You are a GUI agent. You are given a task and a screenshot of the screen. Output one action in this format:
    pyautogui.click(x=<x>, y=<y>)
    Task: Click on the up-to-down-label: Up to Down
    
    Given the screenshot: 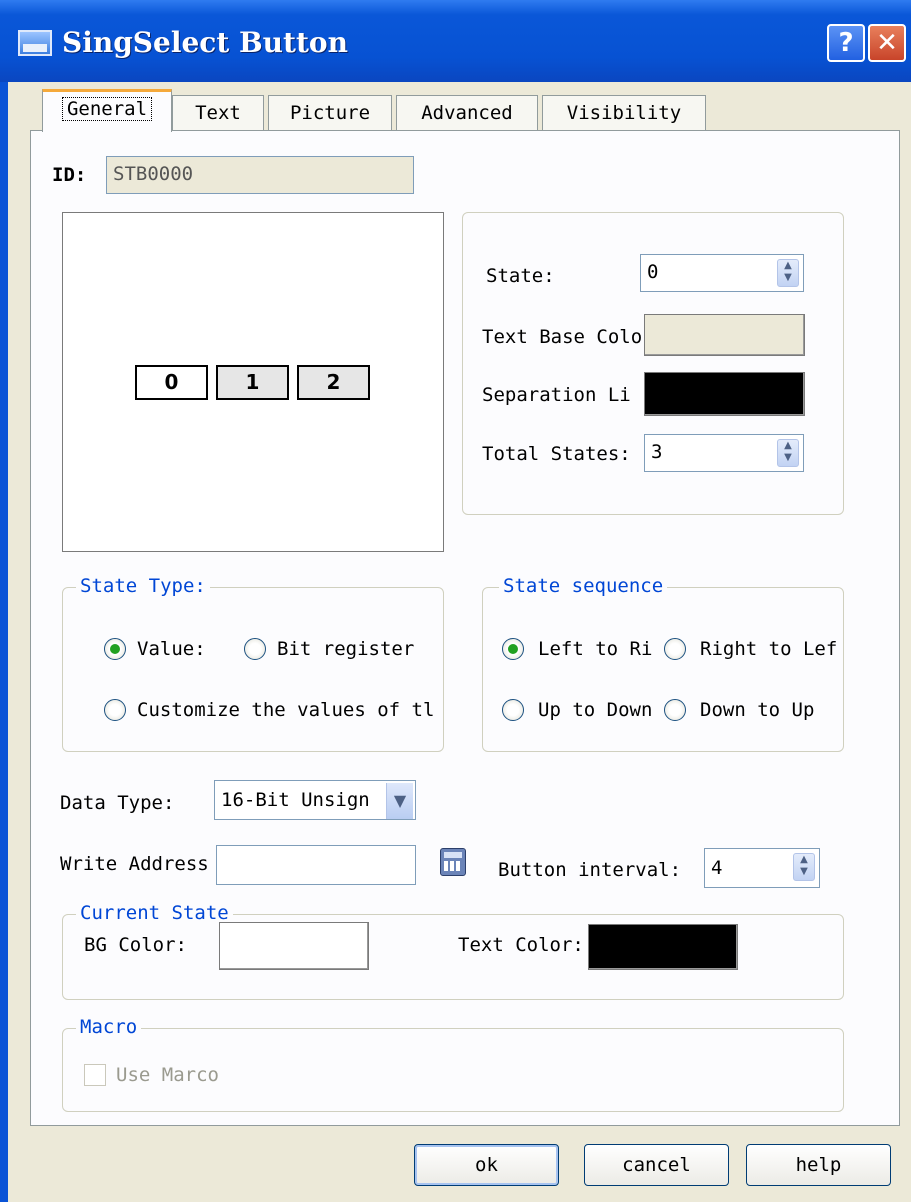 What is the action you would take?
    pyautogui.click(x=595, y=710)
    